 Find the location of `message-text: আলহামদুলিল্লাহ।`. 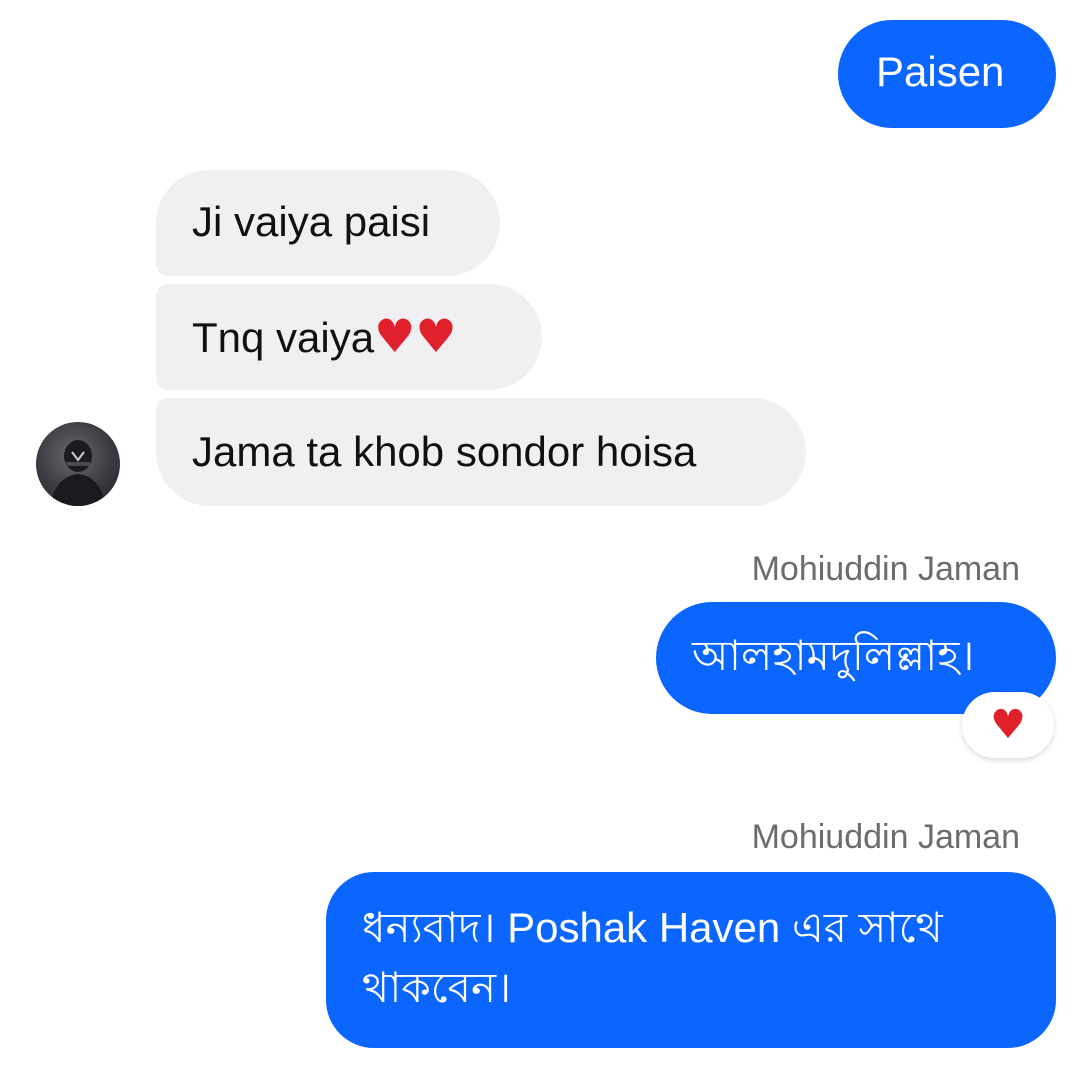

message-text: আলহামদুলিল্লাহ। is located at coordinates (833, 655).